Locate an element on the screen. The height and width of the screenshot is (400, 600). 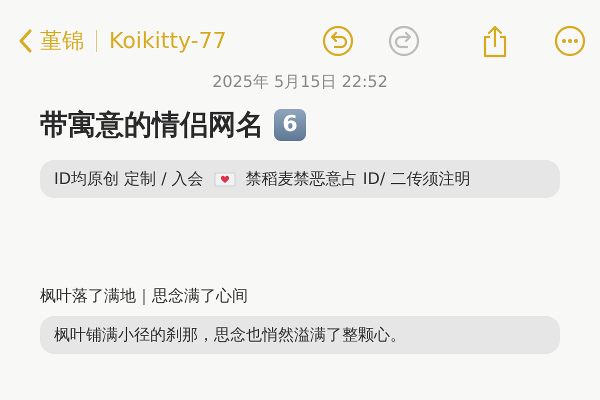
note-line: 枫叶落了满地｜思念满了心间 is located at coordinates (144, 296).